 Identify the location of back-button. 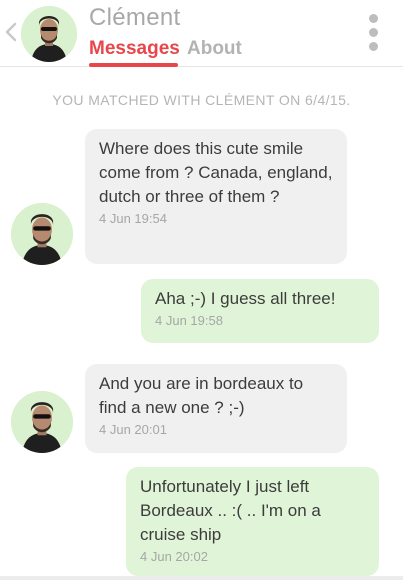
(12, 32).